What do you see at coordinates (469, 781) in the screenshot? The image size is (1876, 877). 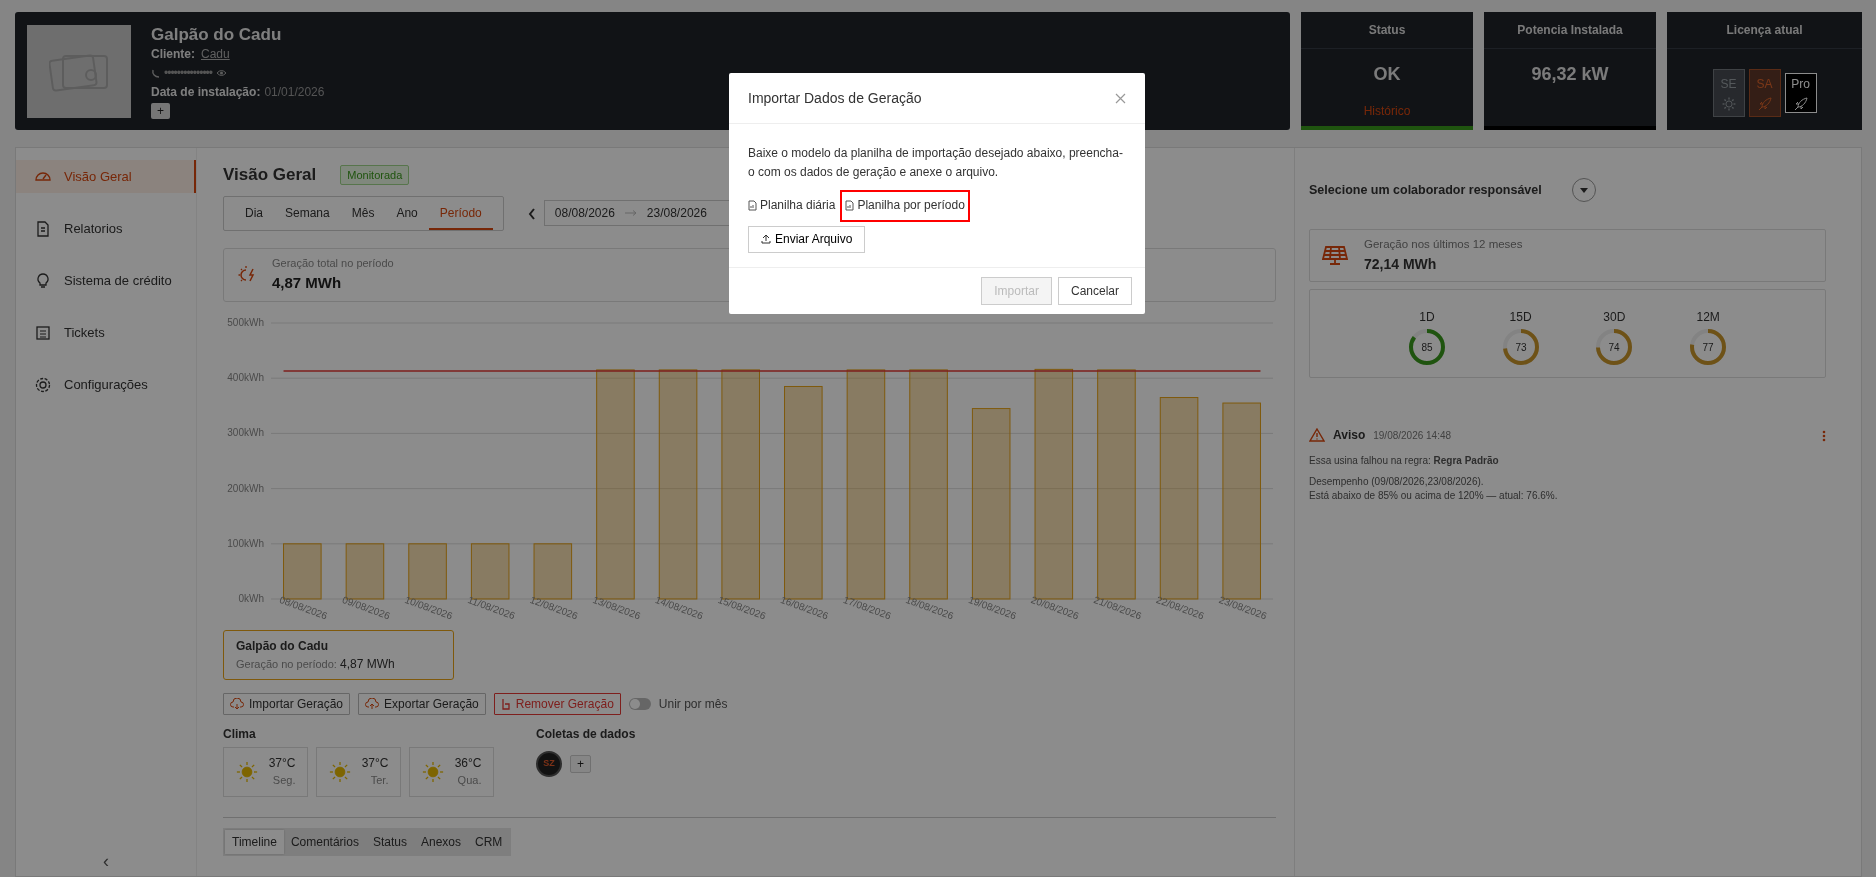 I see `weekday: Qua.` at bounding box center [469, 781].